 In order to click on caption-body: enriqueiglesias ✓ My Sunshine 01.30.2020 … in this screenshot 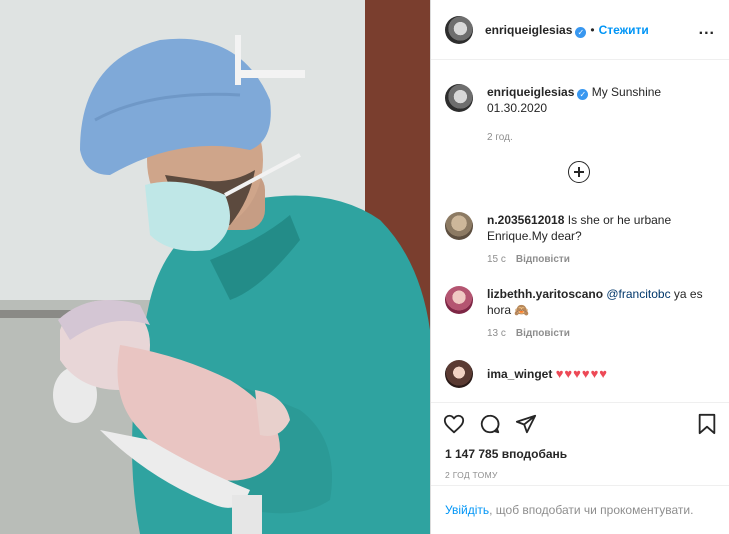, I will do `click(601, 115)`.